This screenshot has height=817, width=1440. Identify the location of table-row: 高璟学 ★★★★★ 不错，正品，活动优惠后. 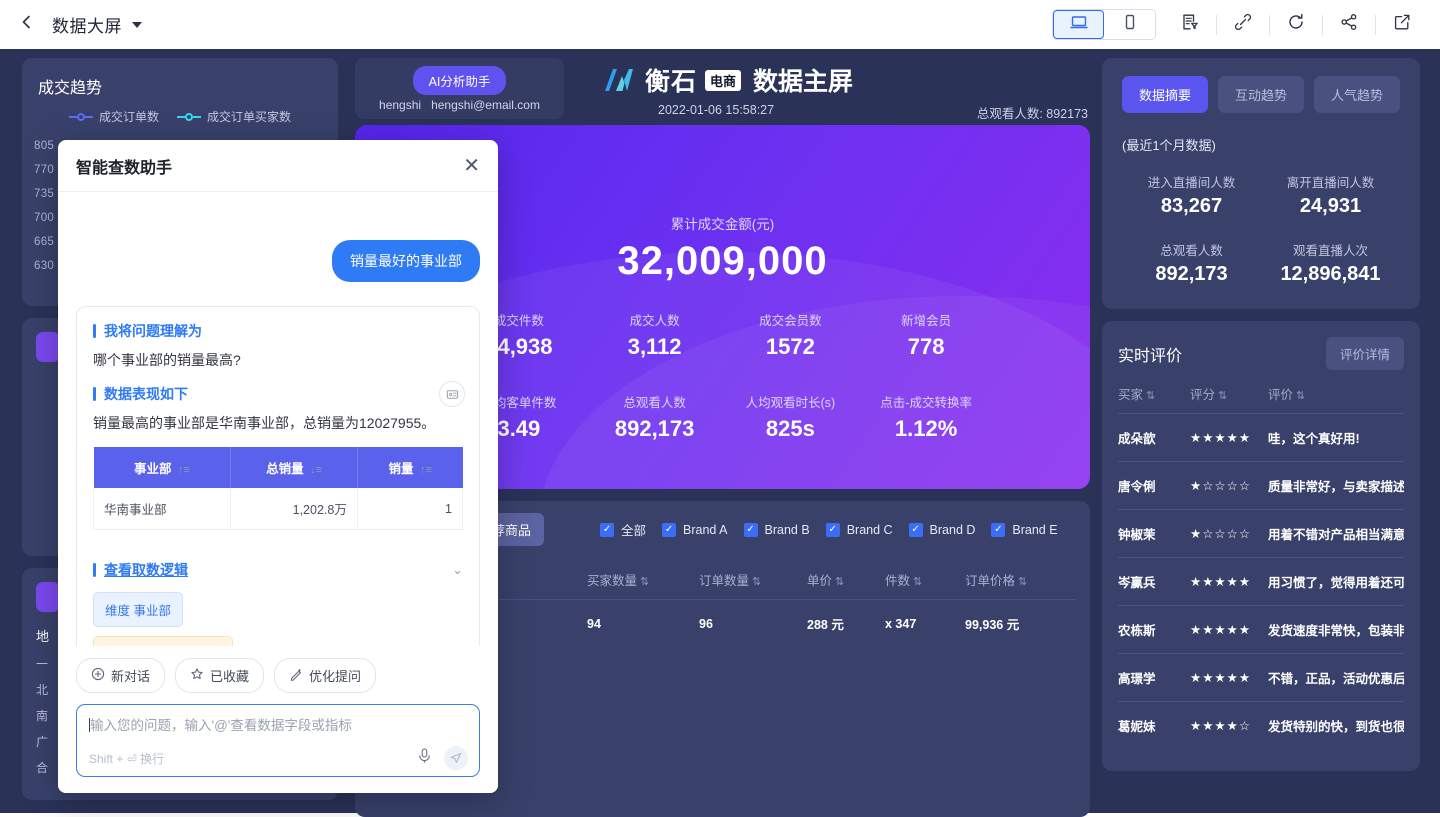
(1261, 677).